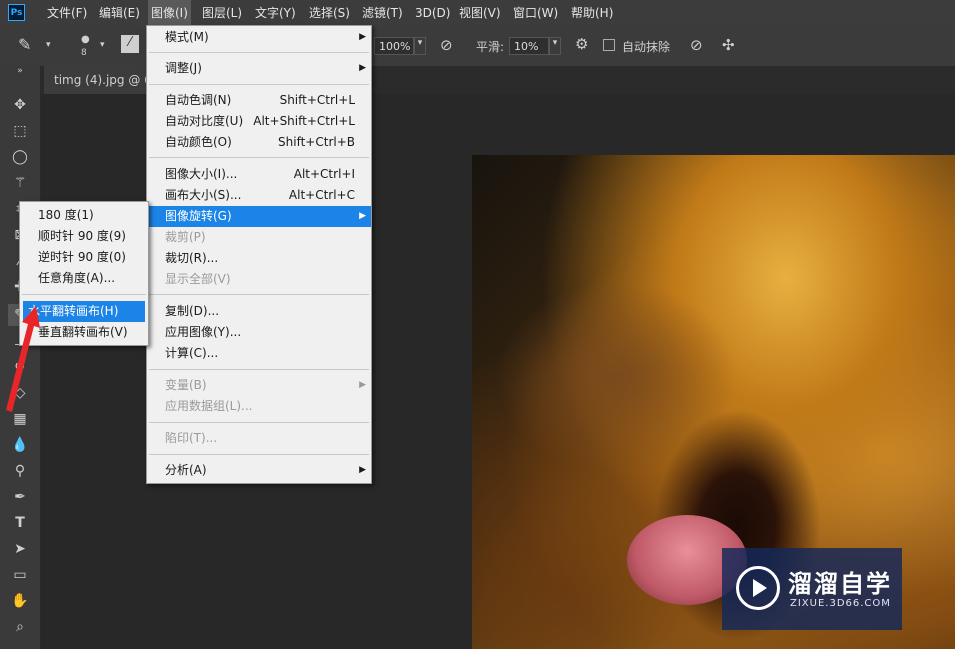 This screenshot has width=955, height=649. I want to click on pressure-size-icon: ⊘, so click(696, 45).